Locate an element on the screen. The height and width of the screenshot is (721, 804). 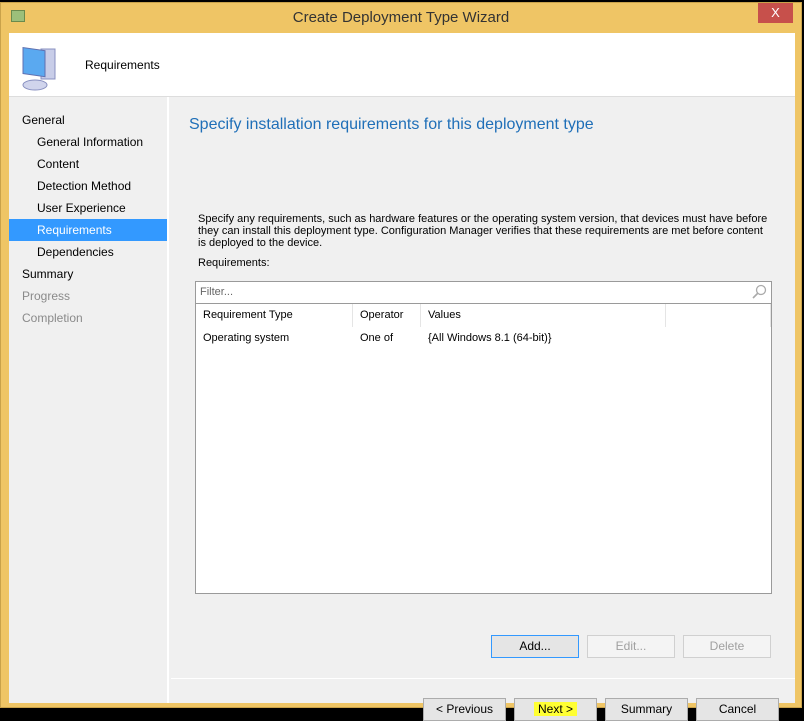
requirements-label: Requirements: is located at coordinates (234, 263).